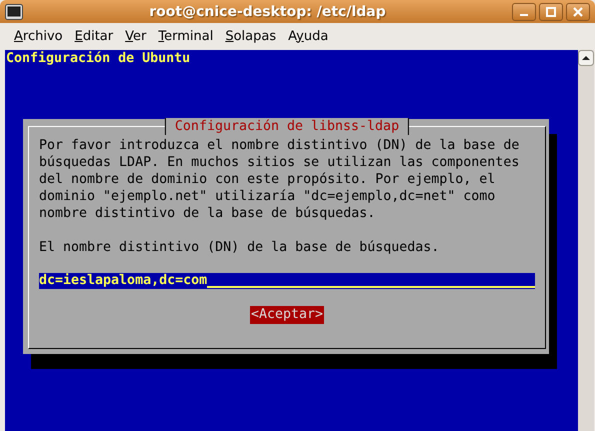 This screenshot has width=595, height=431. What do you see at coordinates (99, 58) in the screenshot?
I see `back-title: Configuración de Ubuntu` at bounding box center [99, 58].